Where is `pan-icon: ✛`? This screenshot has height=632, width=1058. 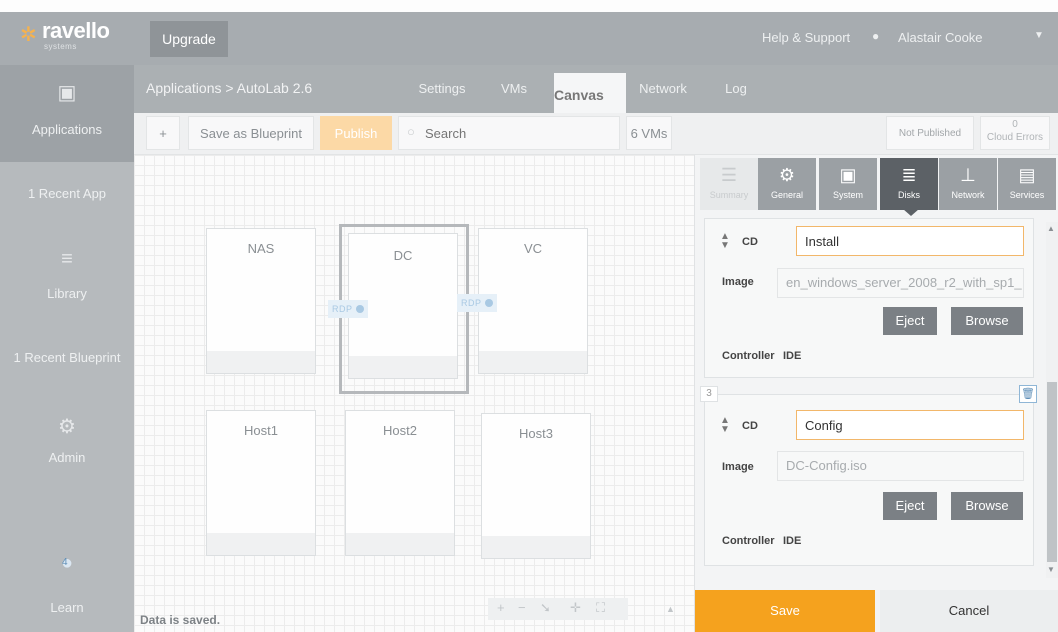
pan-icon: ✛ is located at coordinates (575, 608).